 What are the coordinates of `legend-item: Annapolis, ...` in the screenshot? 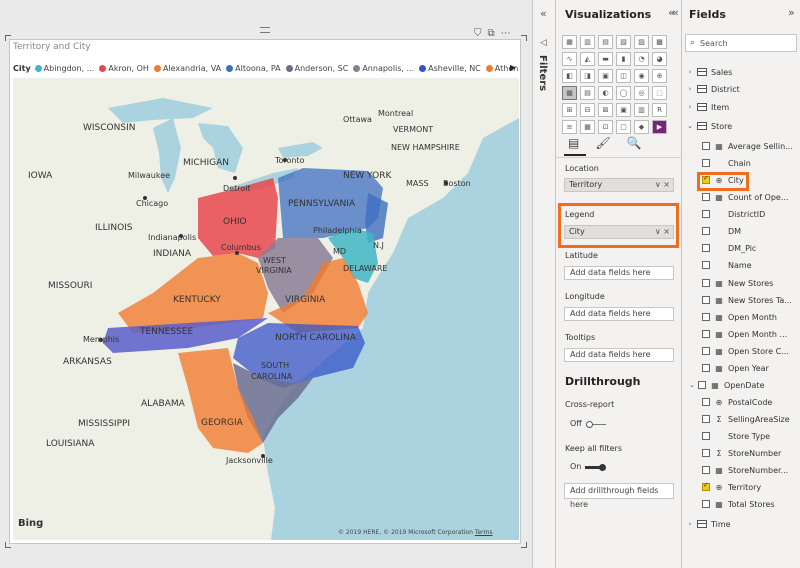 It's located at (383, 68).